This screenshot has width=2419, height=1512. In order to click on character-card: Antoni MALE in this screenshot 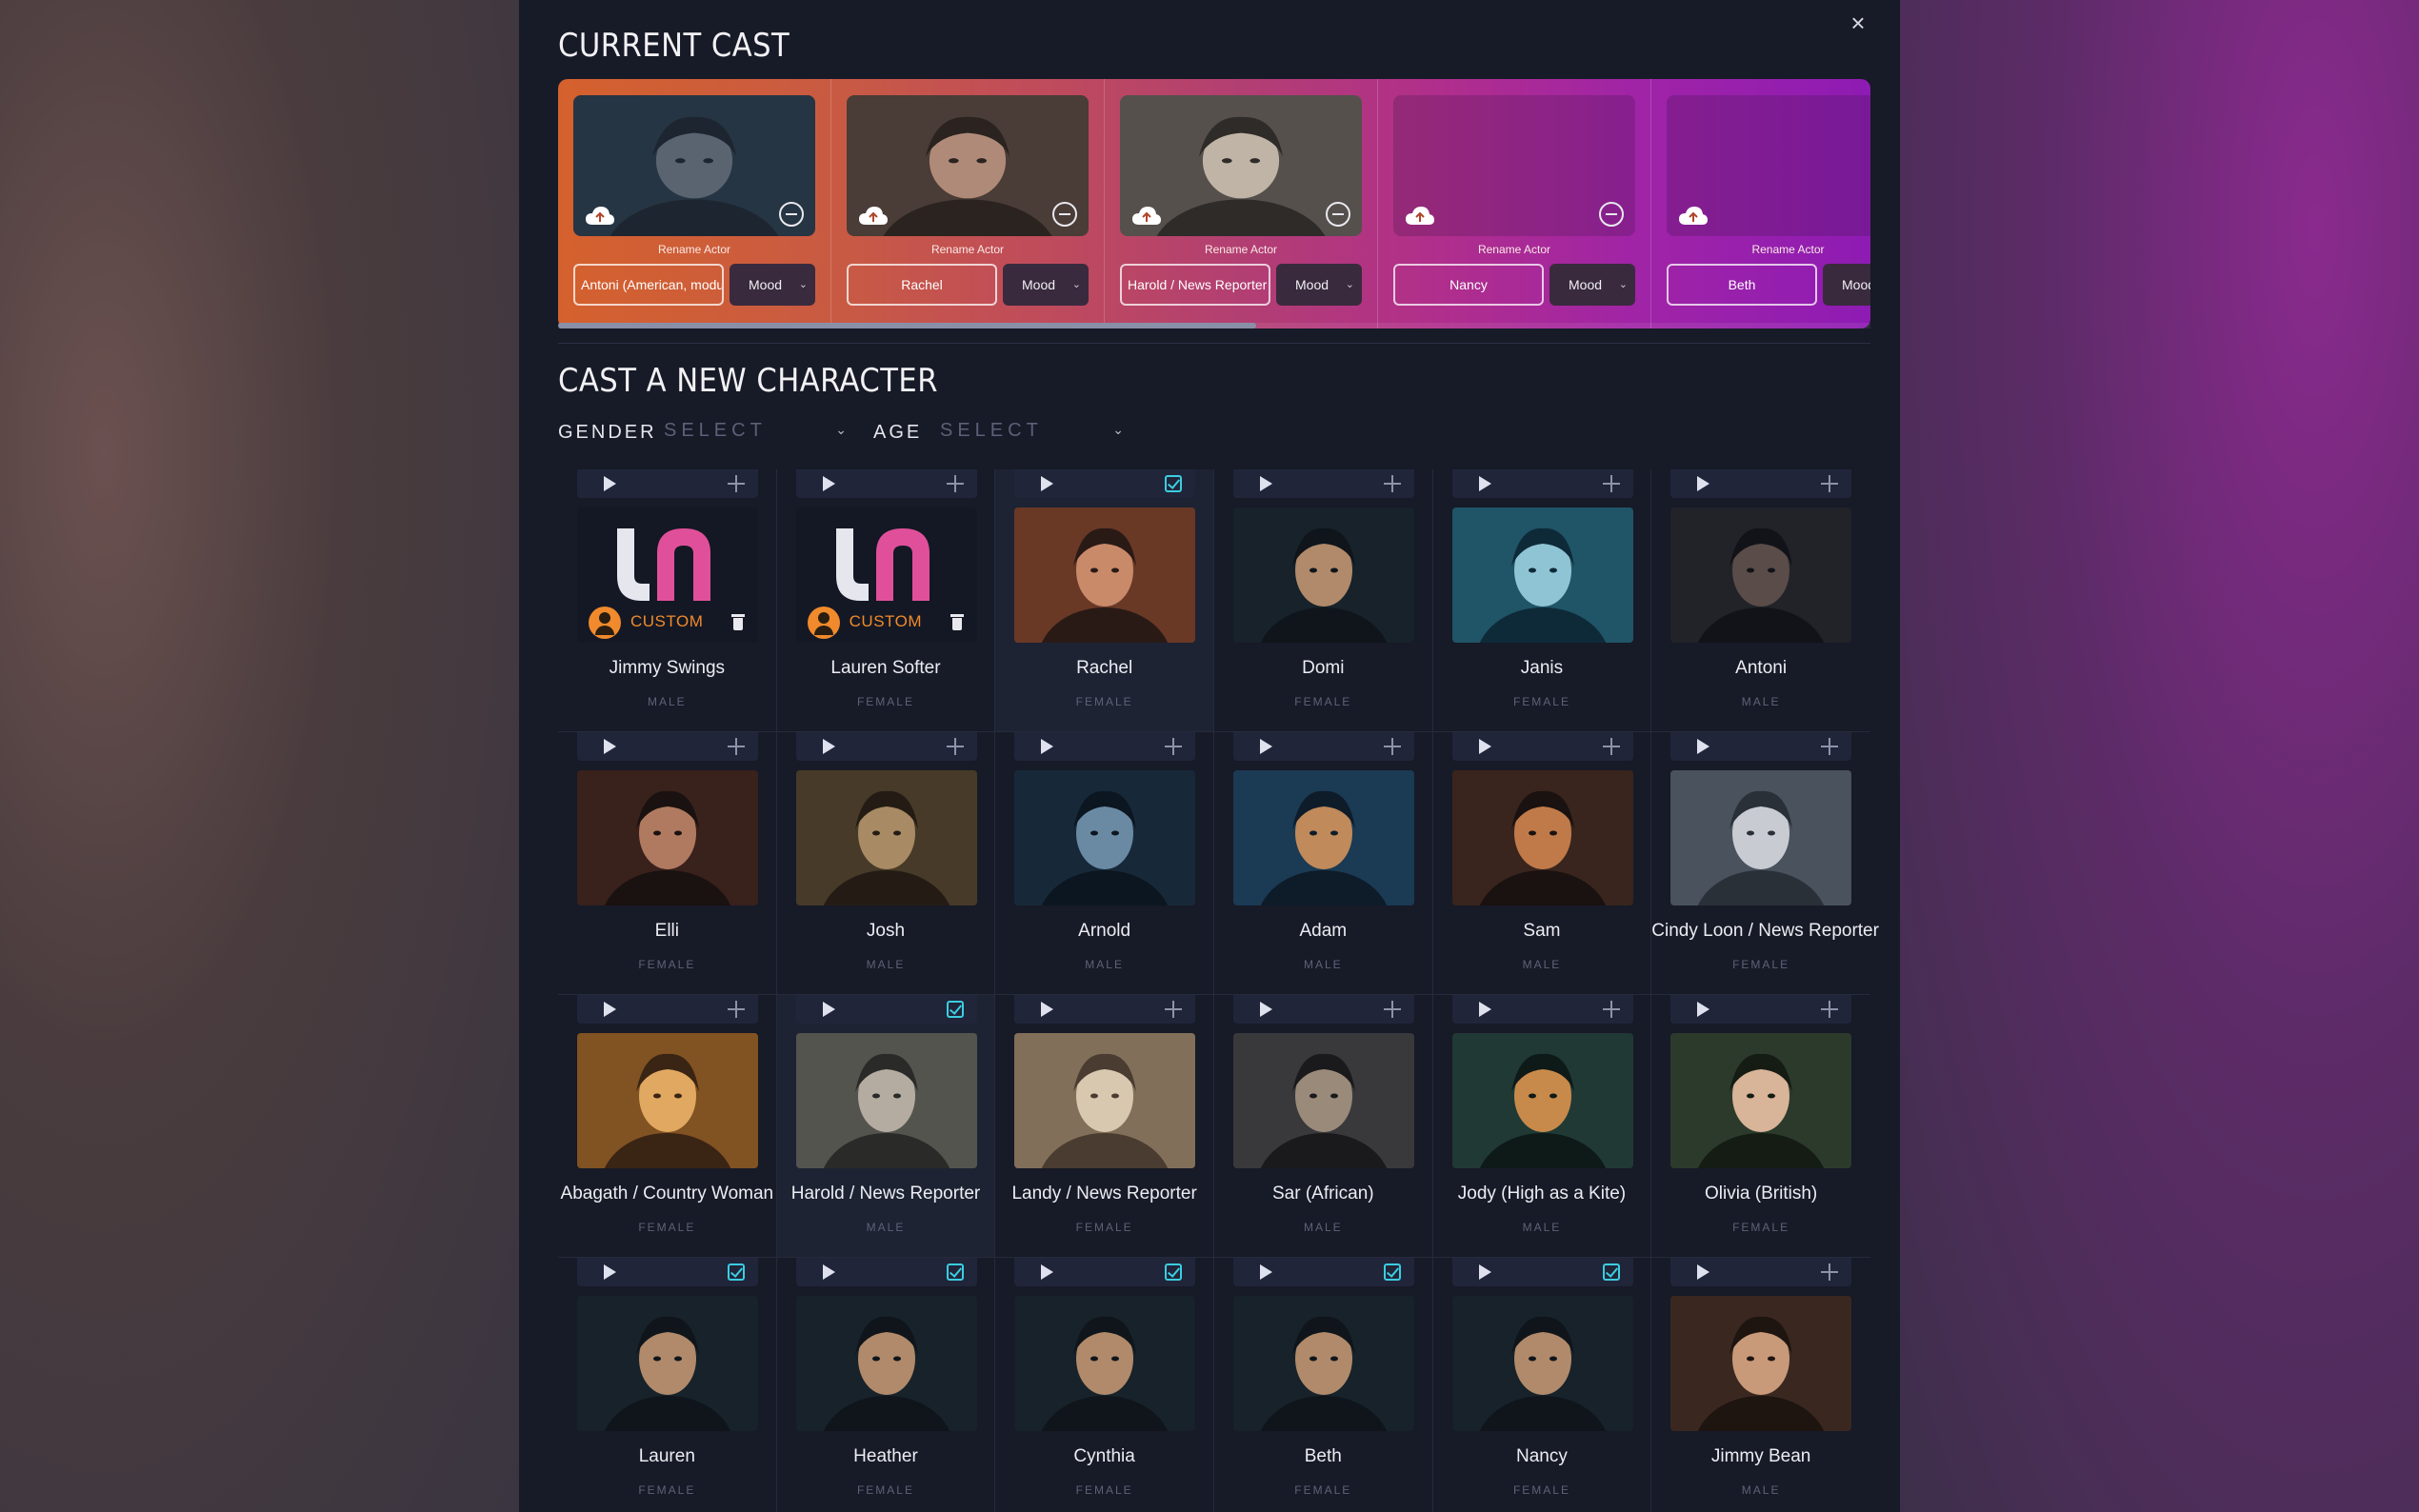, I will do `click(1760, 600)`.